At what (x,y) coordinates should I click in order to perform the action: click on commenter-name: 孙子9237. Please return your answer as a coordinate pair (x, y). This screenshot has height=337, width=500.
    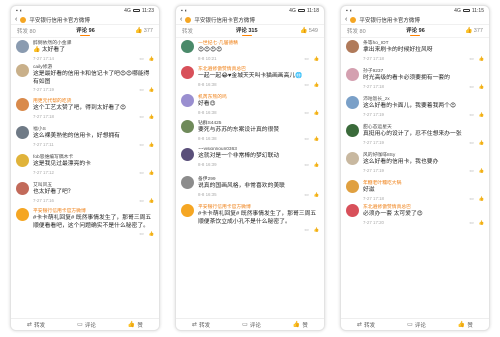
    Looking at the image, I should click on (423, 70).